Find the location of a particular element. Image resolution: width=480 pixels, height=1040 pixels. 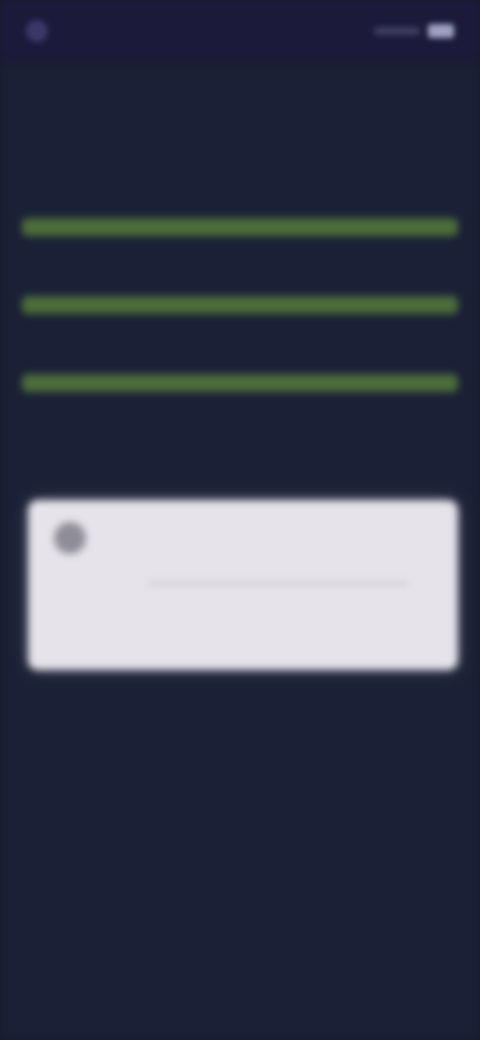

battery-icon is located at coordinates (441, 31).